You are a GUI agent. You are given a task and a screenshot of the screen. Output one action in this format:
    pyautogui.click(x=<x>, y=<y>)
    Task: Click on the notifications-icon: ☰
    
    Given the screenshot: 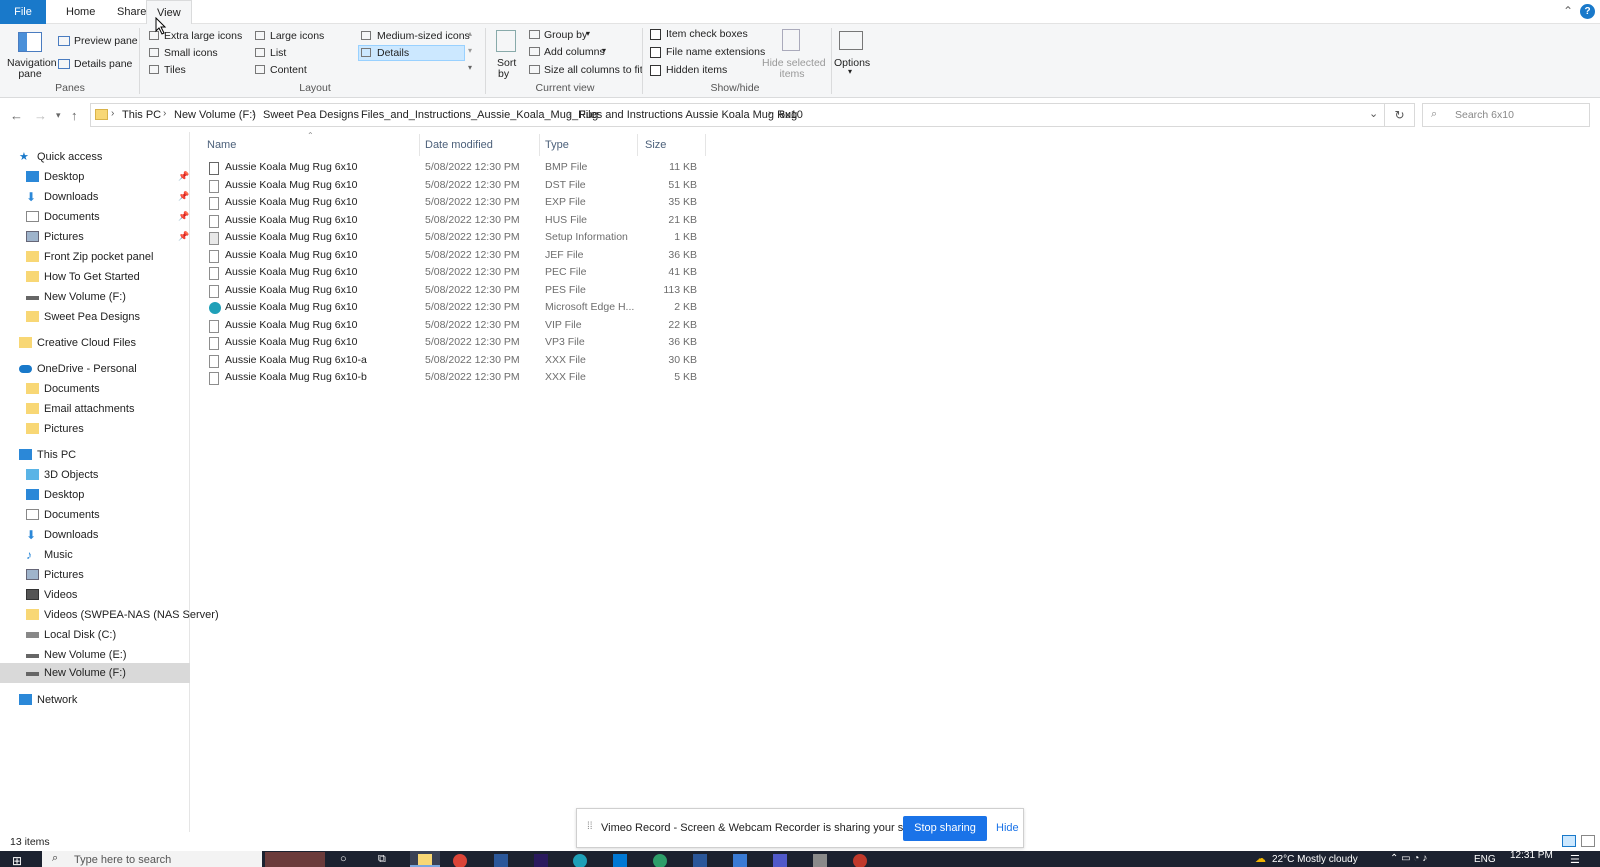 What is the action you would take?
    pyautogui.click(x=1575, y=859)
    